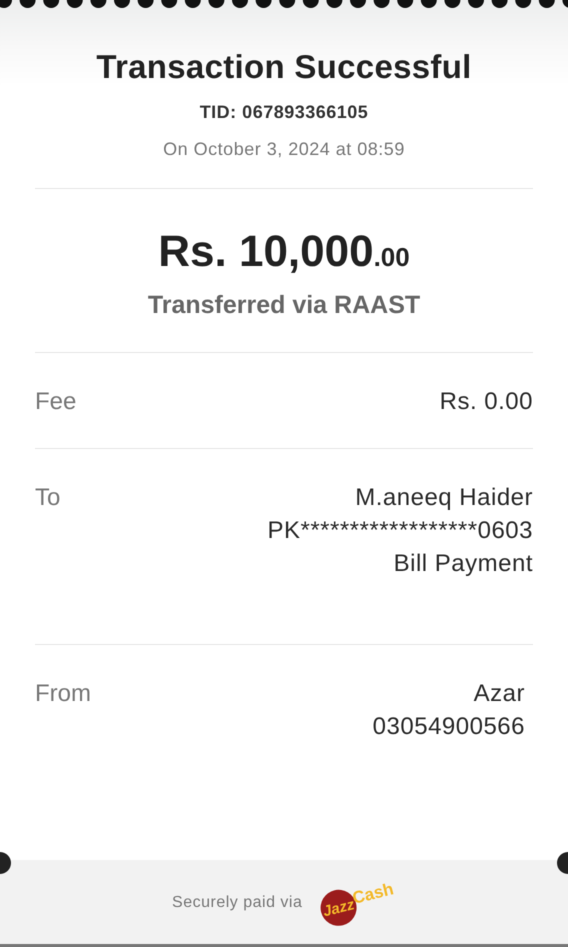 Image resolution: width=568 pixels, height=947 pixels. Describe the element at coordinates (463, 564) in the screenshot. I see `detail-value: Bill Payment` at that location.